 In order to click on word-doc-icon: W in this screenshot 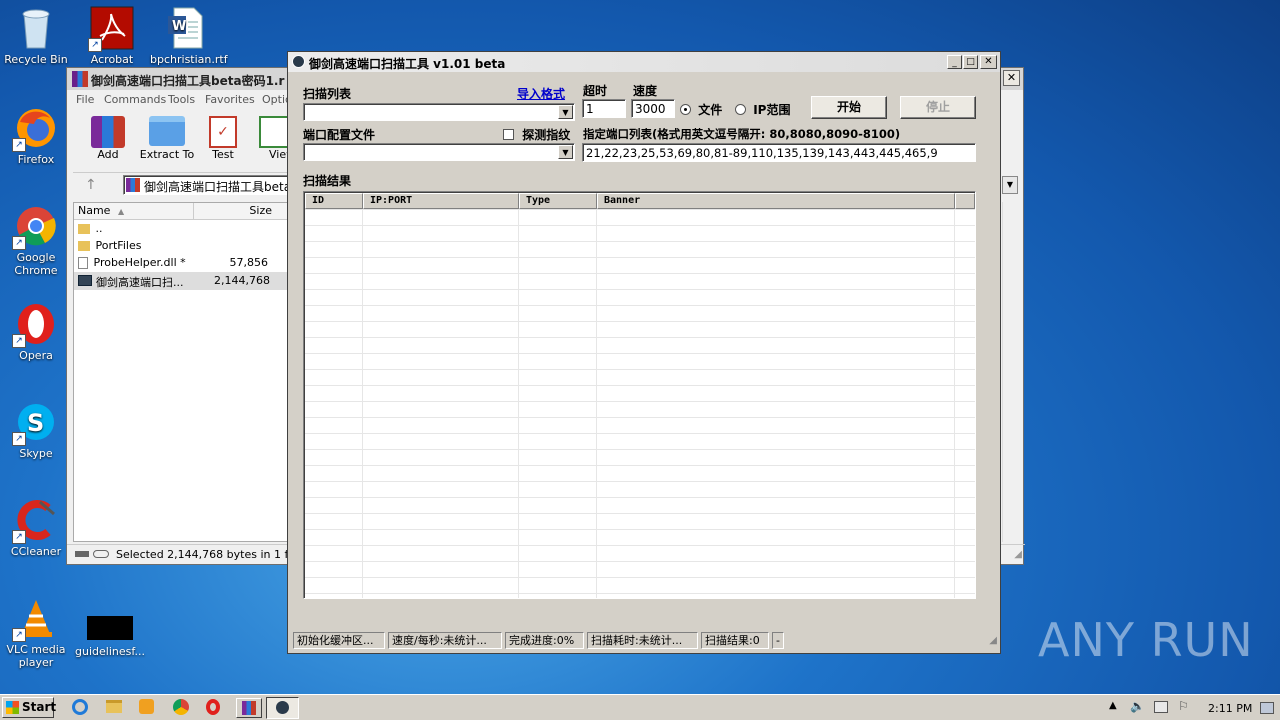, I will do `click(186, 28)`.